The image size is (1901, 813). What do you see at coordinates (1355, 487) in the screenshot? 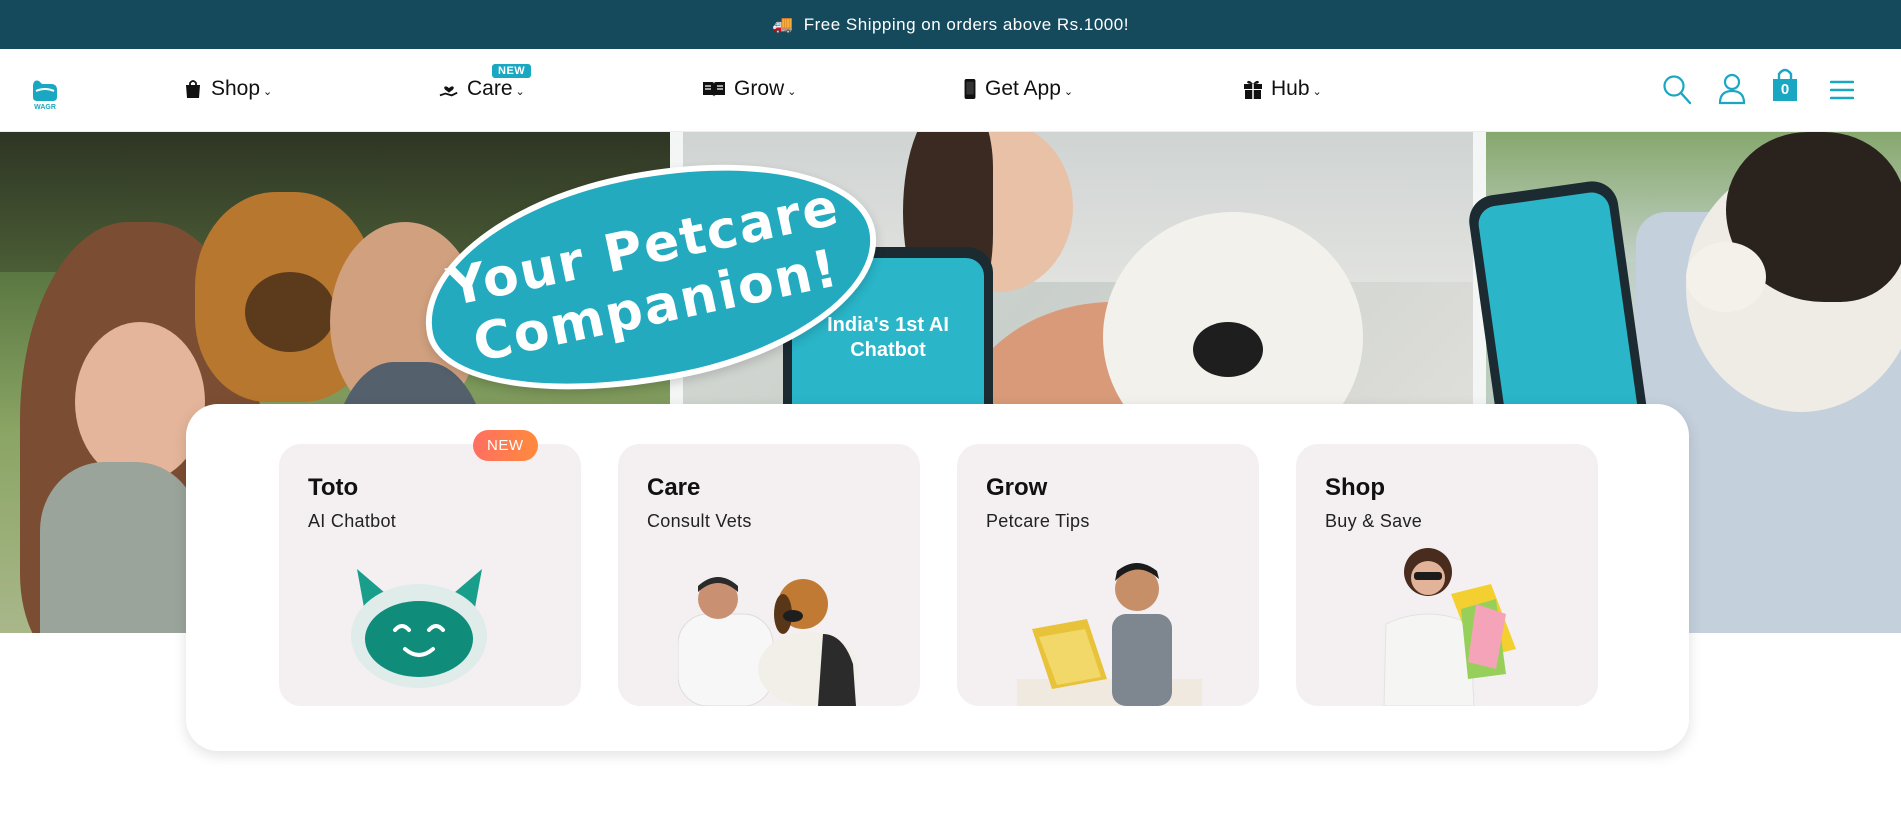
I see `card-title: Shop` at bounding box center [1355, 487].